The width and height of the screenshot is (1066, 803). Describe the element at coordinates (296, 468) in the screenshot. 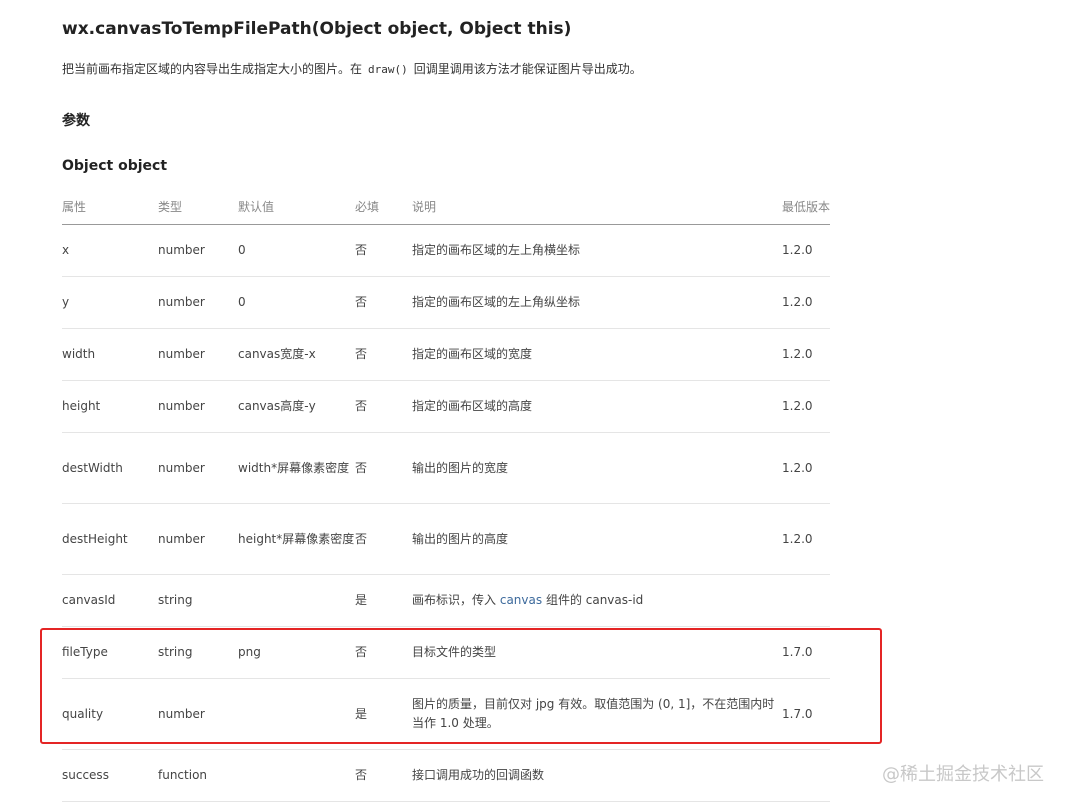

I see `cell-default: width*屏幕像素密度` at that location.